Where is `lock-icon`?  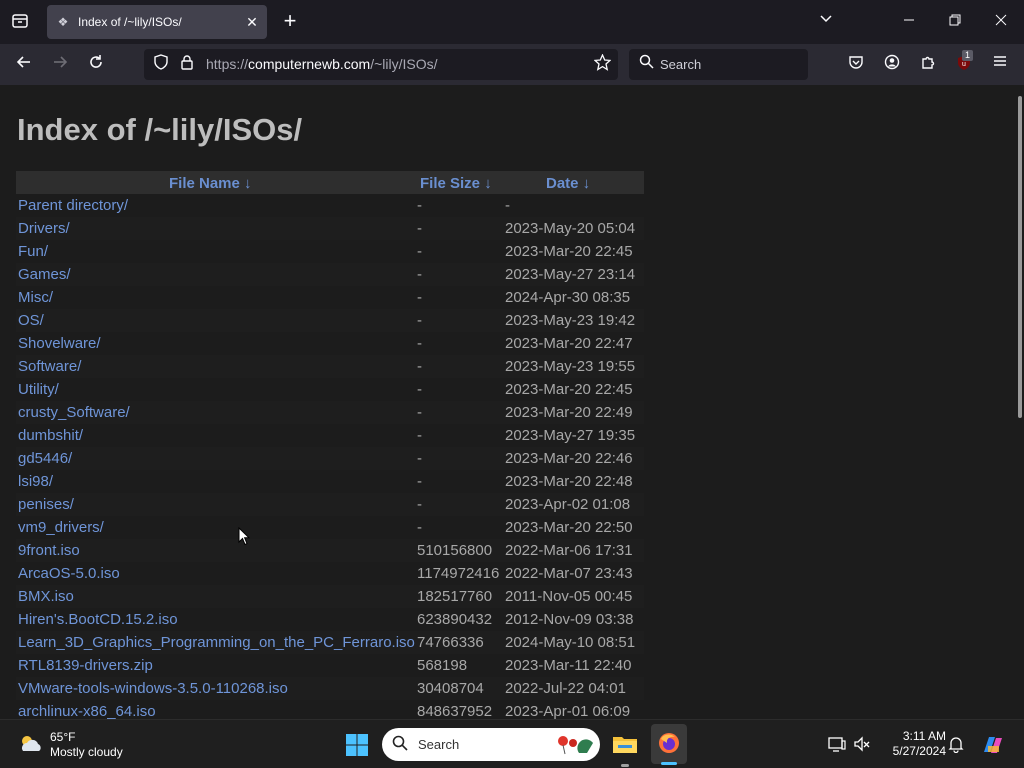 lock-icon is located at coordinates (187, 65).